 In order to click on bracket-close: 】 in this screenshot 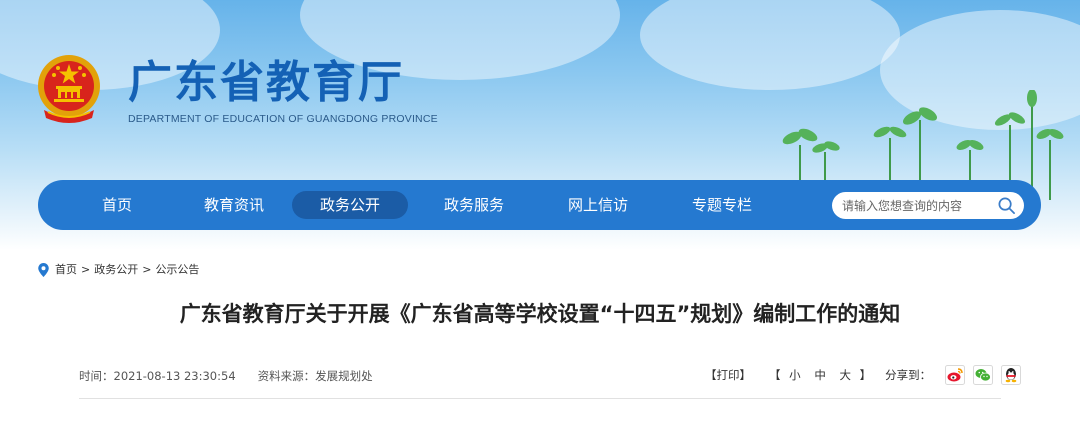, I will do `click(865, 375)`.